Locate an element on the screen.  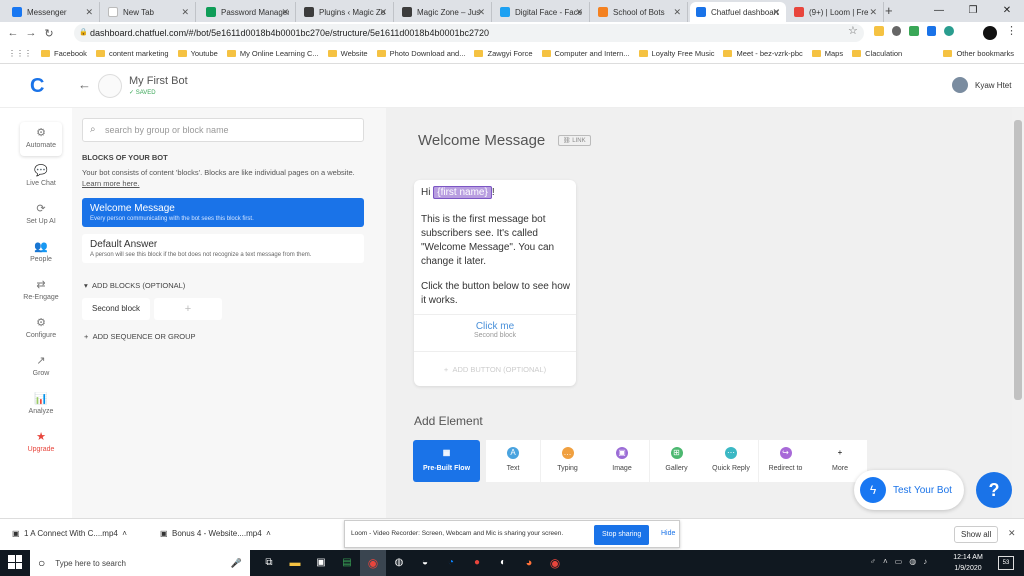
profile-avatar is located at coordinates (990, 33).